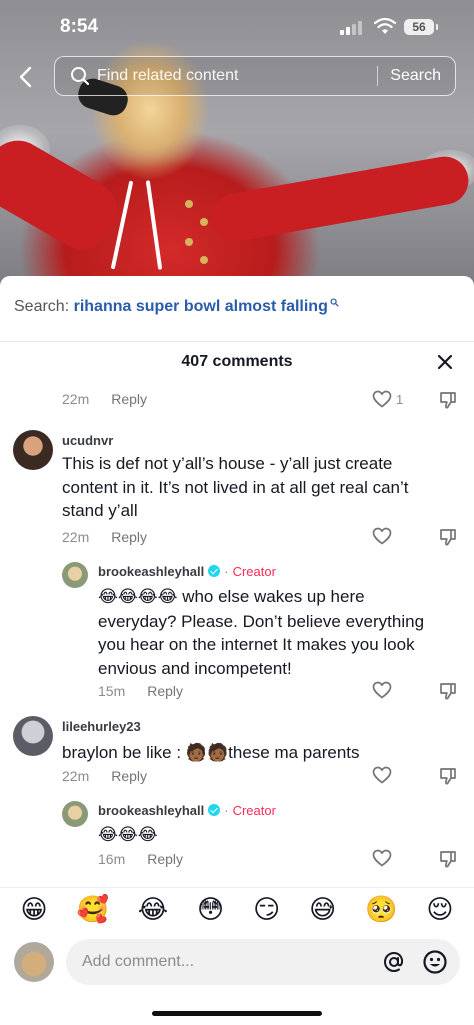 The width and height of the screenshot is (474, 1025). I want to click on comment-count: 407 comments, so click(237, 361).